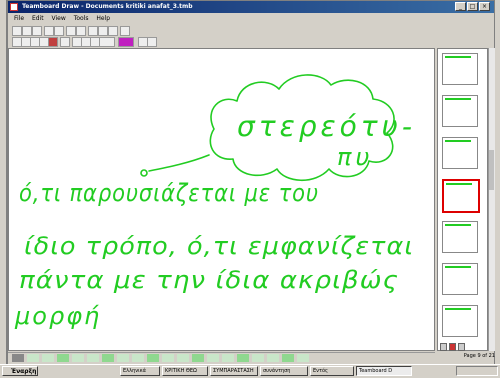 Image resolution: width=500 pixels, height=378 pixels. Describe the element at coordinates (472, 6) in the screenshot. I see `maximize-button: □` at that location.